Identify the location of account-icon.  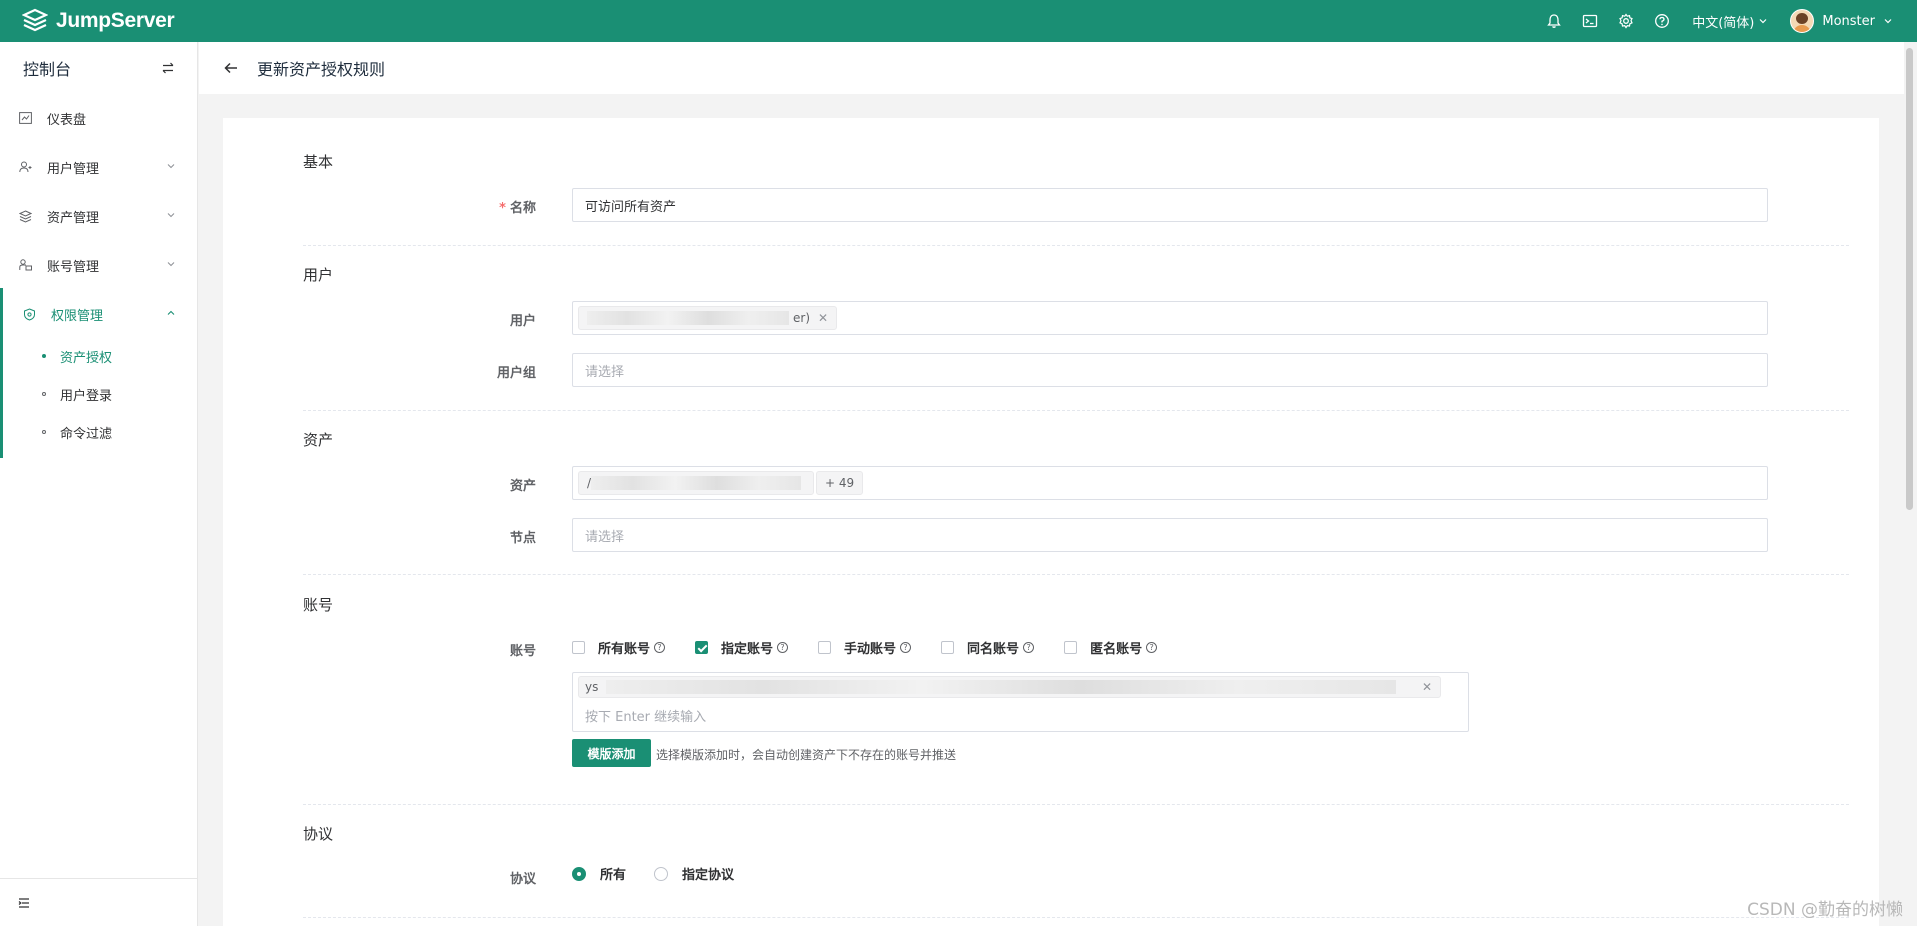
(25, 265).